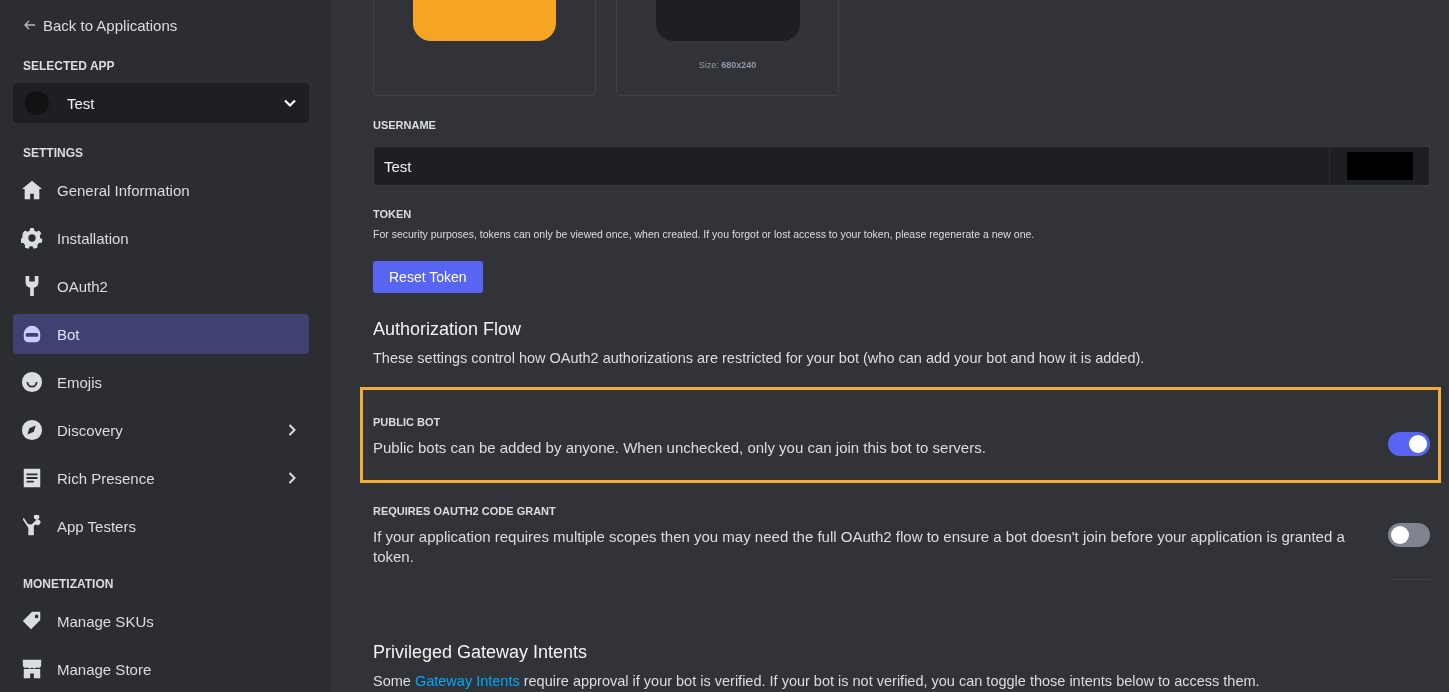 This screenshot has height=692, width=1449. What do you see at coordinates (407, 422) in the screenshot?
I see `setting-label: PUBLIC BOT` at bounding box center [407, 422].